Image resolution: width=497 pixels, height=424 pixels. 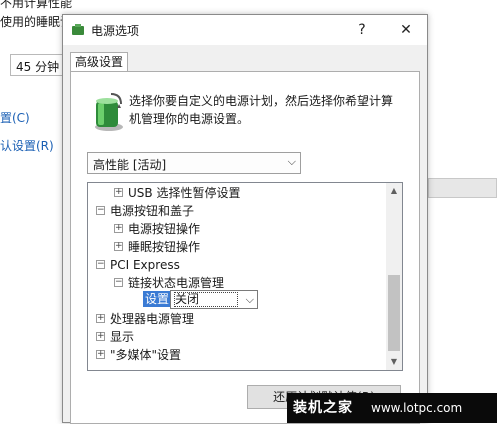 I want to click on power-plan-select: 高性能 [活动] ⌵, so click(x=194, y=163).